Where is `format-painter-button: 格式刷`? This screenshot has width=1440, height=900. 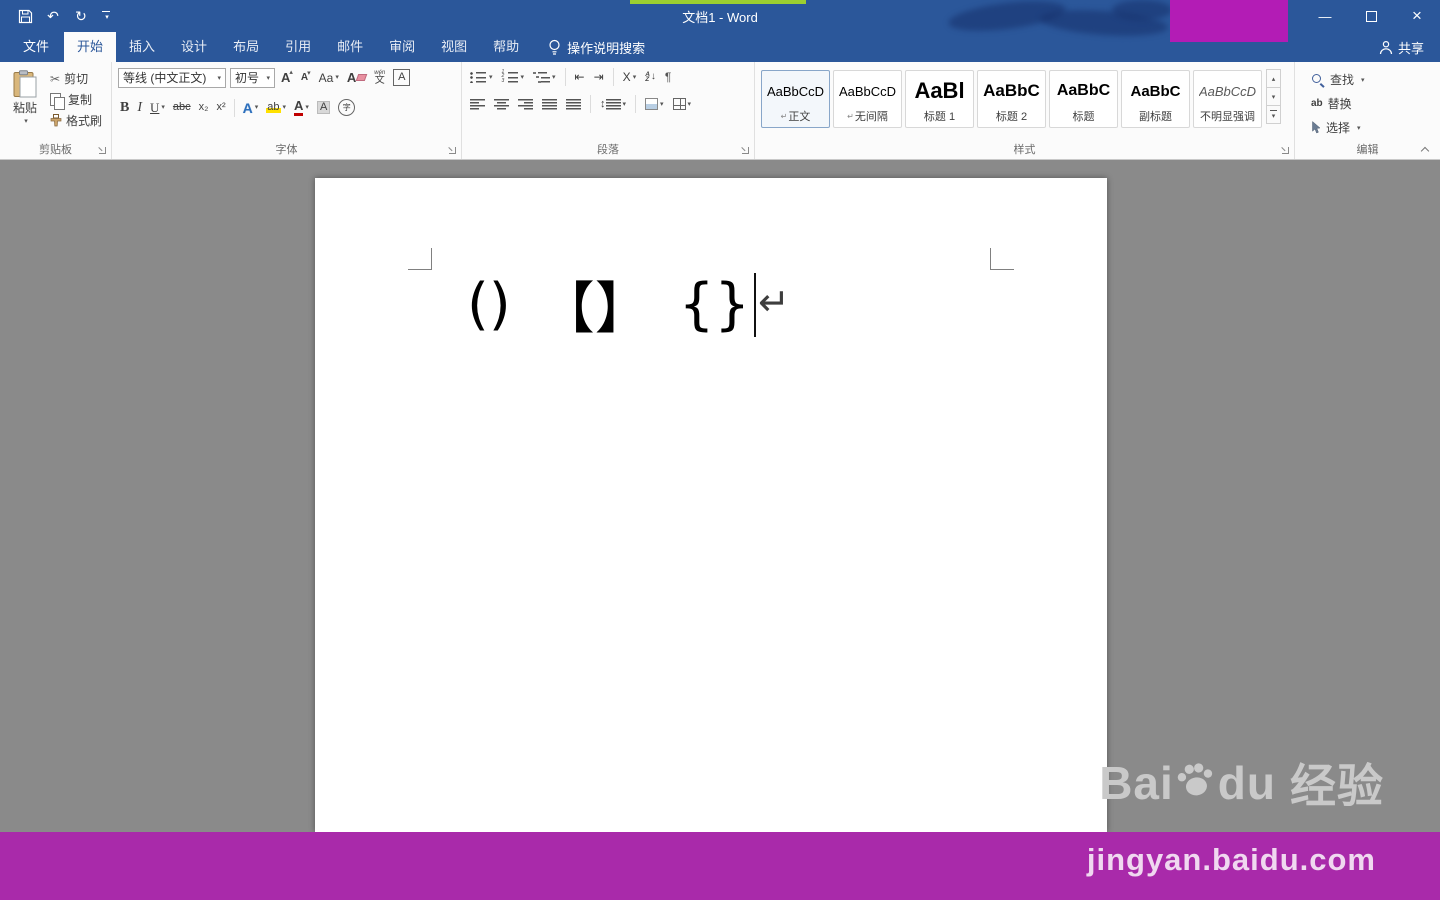
format-painter-button: 格式刷 is located at coordinates (76, 120).